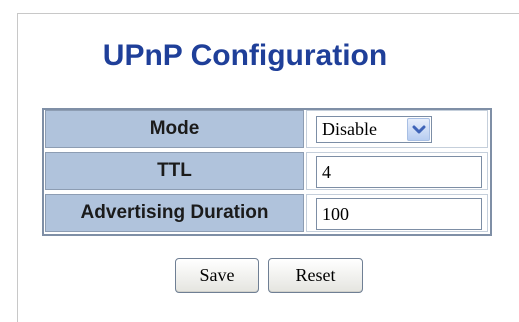 The width and height of the screenshot is (519, 322). What do you see at coordinates (174, 213) in the screenshot?
I see `advertising-duration-label: Advertising Duration` at bounding box center [174, 213].